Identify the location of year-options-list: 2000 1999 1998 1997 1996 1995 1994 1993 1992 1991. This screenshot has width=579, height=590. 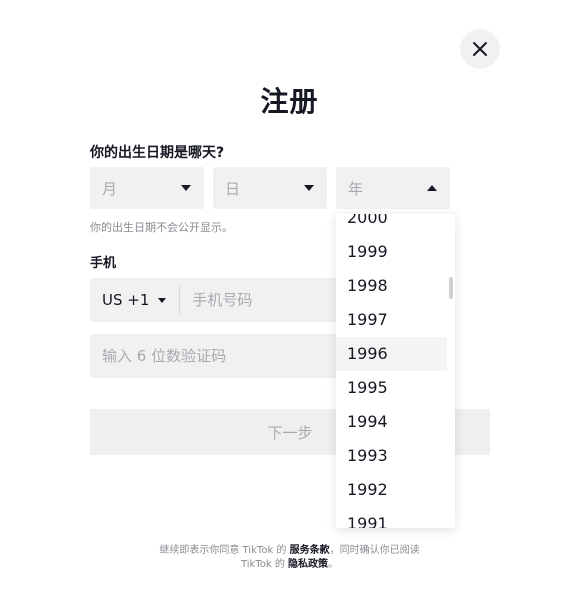
(391, 371).